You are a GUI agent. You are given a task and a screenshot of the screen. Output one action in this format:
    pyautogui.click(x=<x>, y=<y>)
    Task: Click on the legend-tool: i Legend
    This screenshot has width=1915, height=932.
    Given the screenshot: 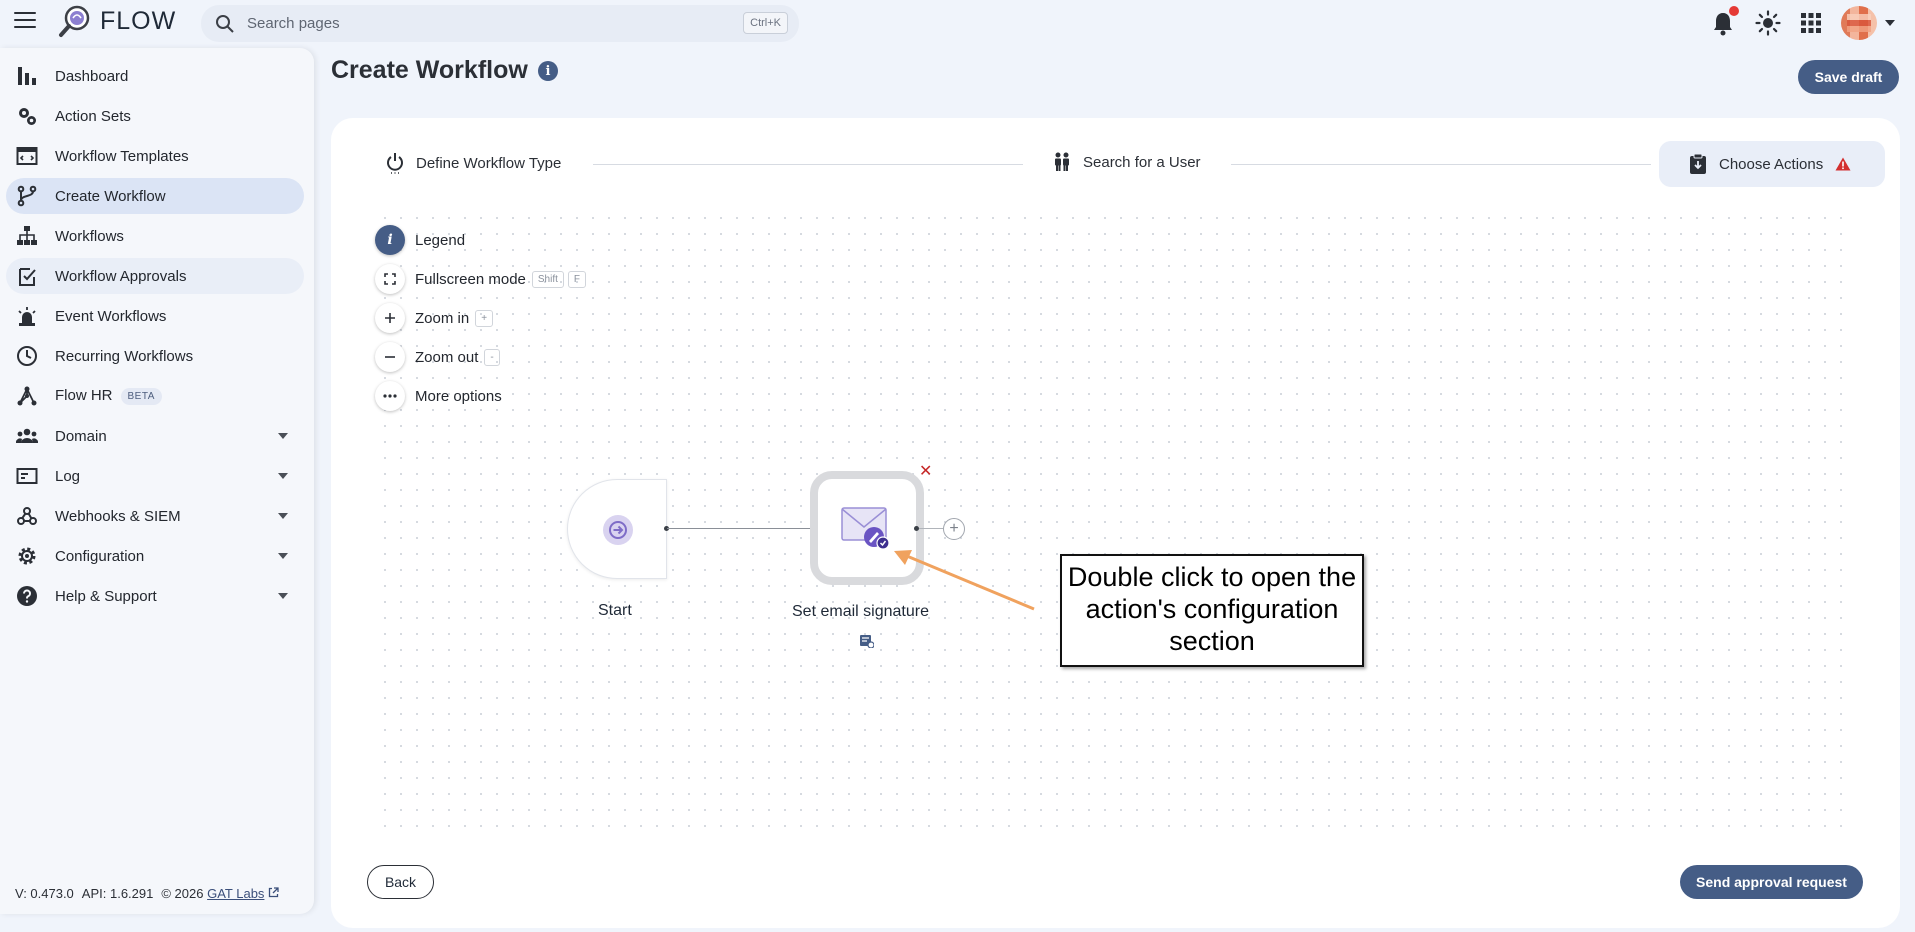 What is the action you would take?
    pyautogui.click(x=420, y=240)
    